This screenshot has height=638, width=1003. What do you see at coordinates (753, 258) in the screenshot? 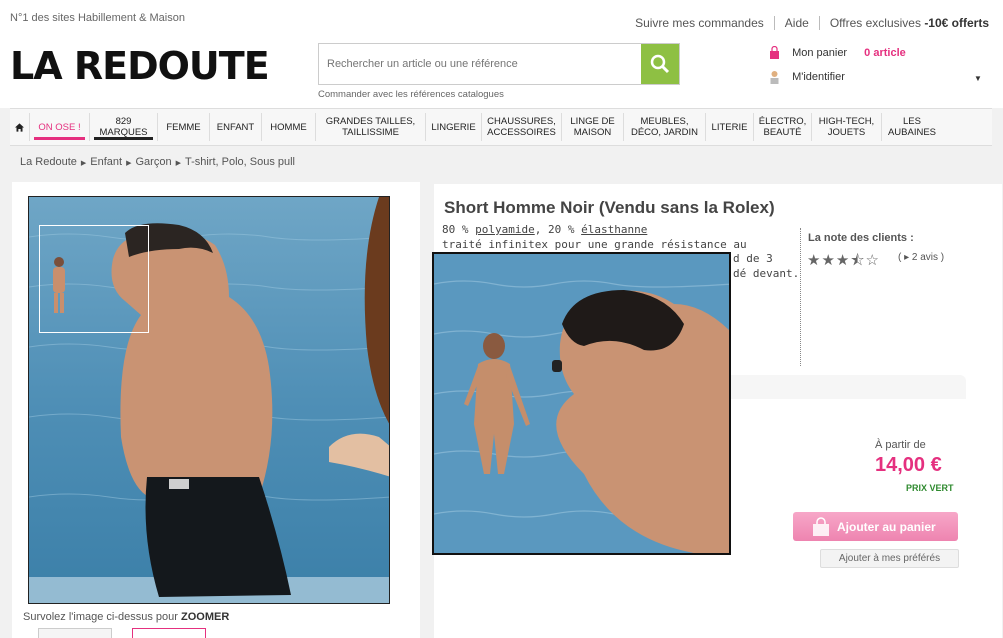
I see `description-fragment: d de 3` at bounding box center [753, 258].